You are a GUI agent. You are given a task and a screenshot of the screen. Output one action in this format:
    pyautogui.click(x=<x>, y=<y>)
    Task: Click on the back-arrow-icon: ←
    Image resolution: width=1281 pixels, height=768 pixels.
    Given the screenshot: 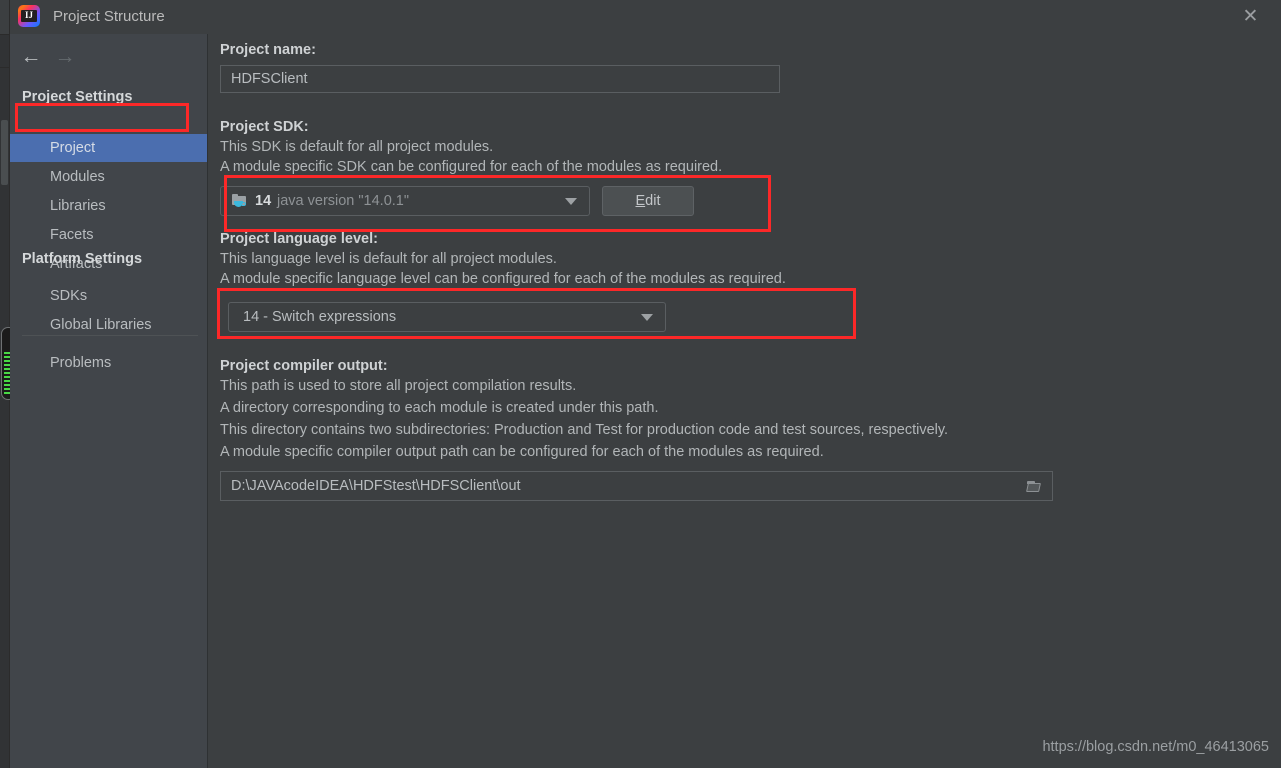 What is the action you would take?
    pyautogui.click(x=31, y=57)
    